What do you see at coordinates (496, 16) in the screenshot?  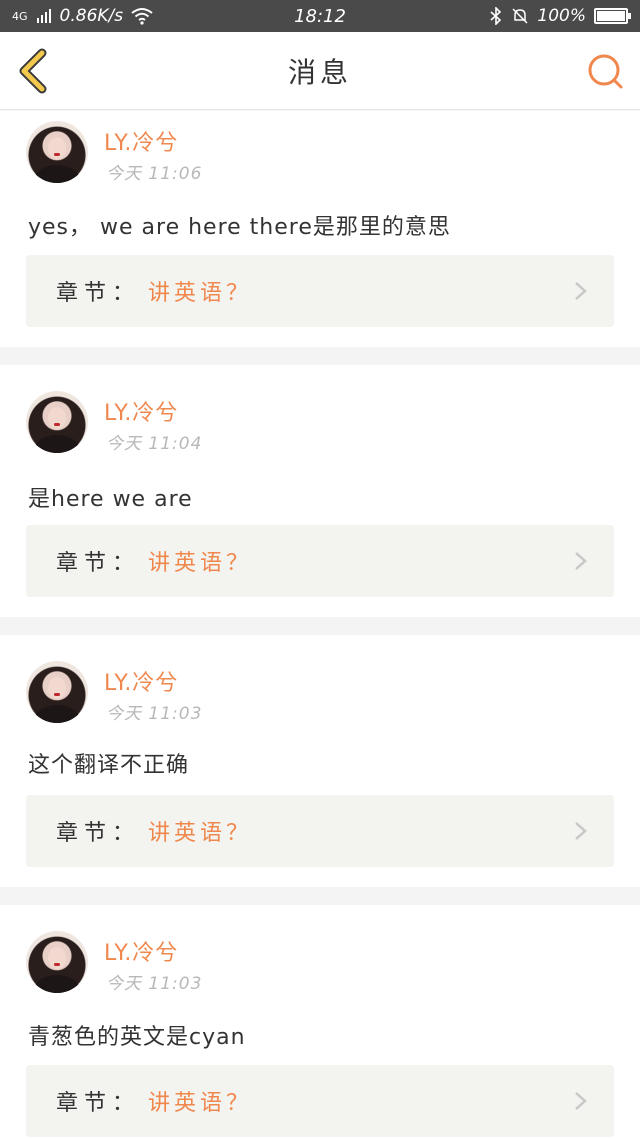 I see `bluetooth-icon` at bounding box center [496, 16].